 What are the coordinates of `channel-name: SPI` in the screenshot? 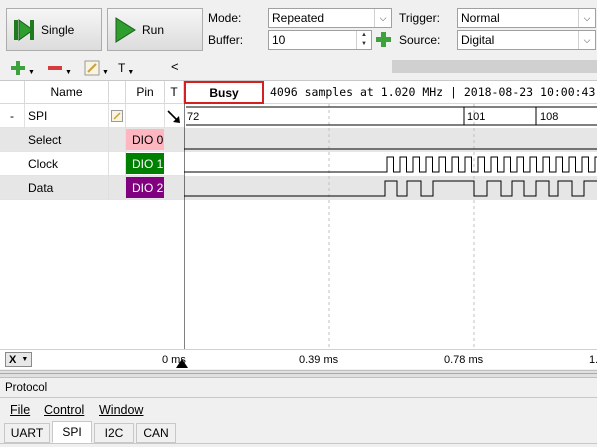 It's located at (67, 116).